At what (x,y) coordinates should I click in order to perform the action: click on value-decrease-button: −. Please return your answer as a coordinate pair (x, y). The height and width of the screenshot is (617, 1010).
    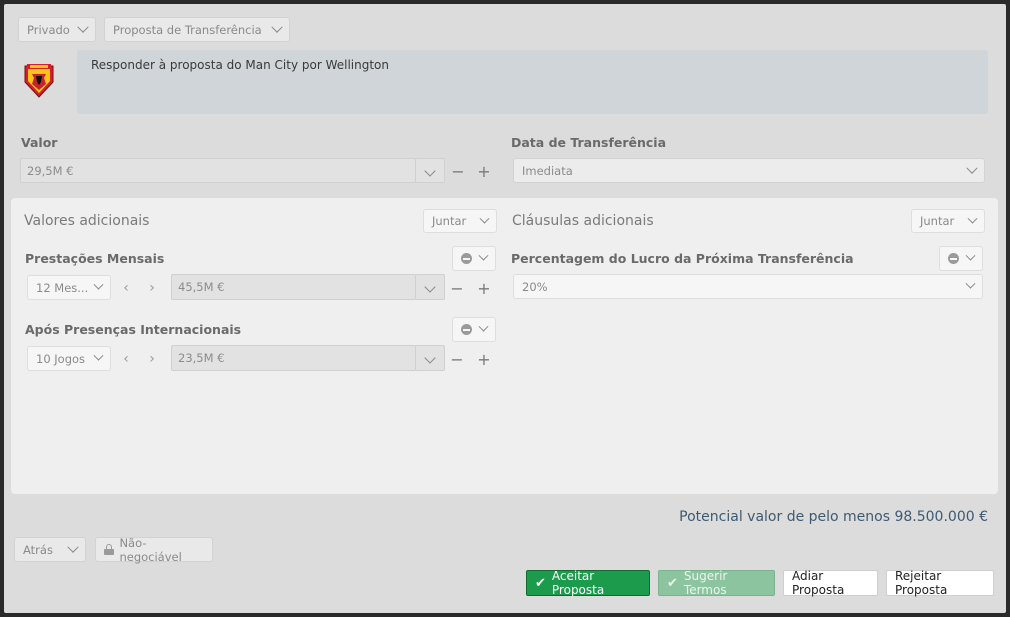
    Looking at the image, I should click on (458, 171).